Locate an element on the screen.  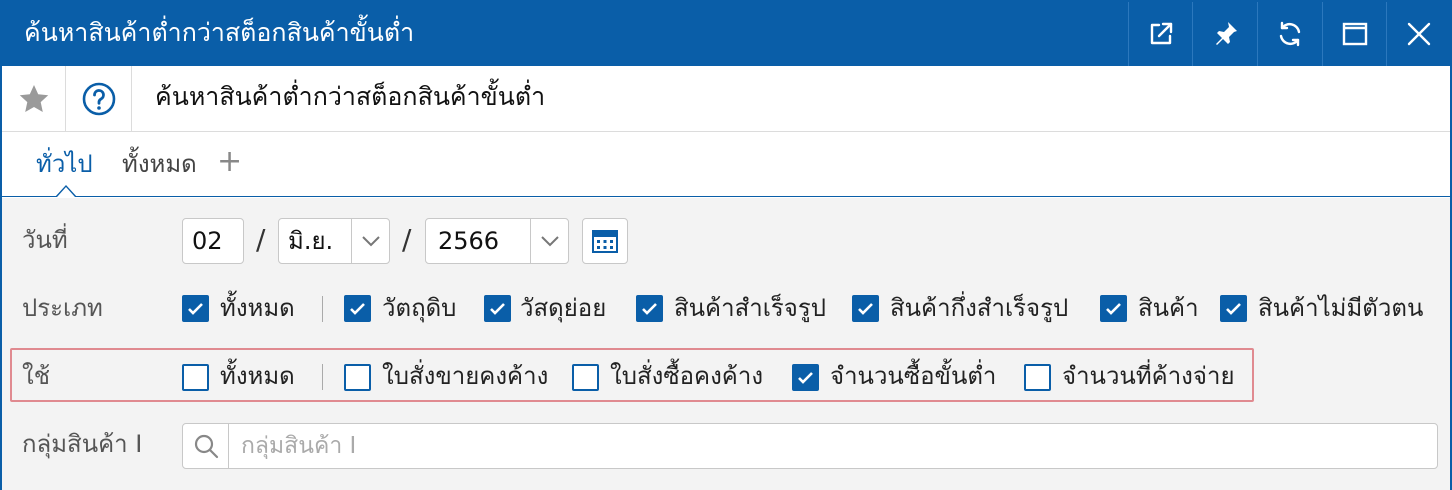
use-all-checkbox is located at coordinates (195, 377).